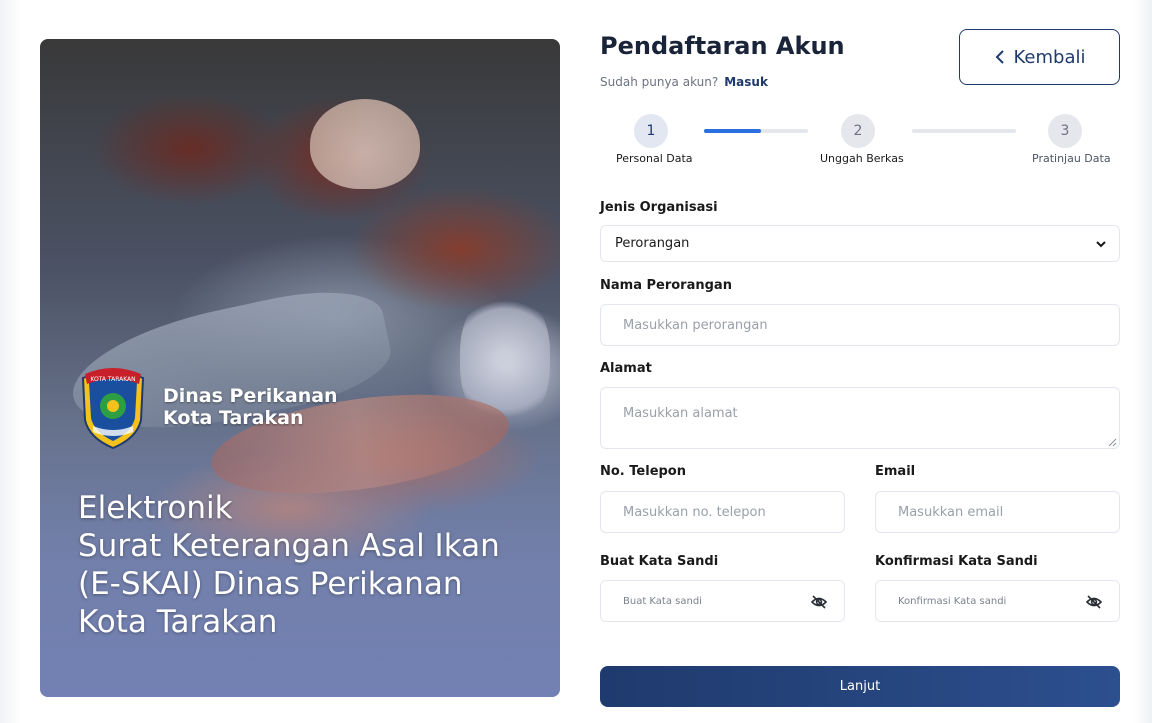 Image resolution: width=1152 pixels, height=723 pixels. I want to click on org-name-line1: Dinas Perikanan, so click(250, 396).